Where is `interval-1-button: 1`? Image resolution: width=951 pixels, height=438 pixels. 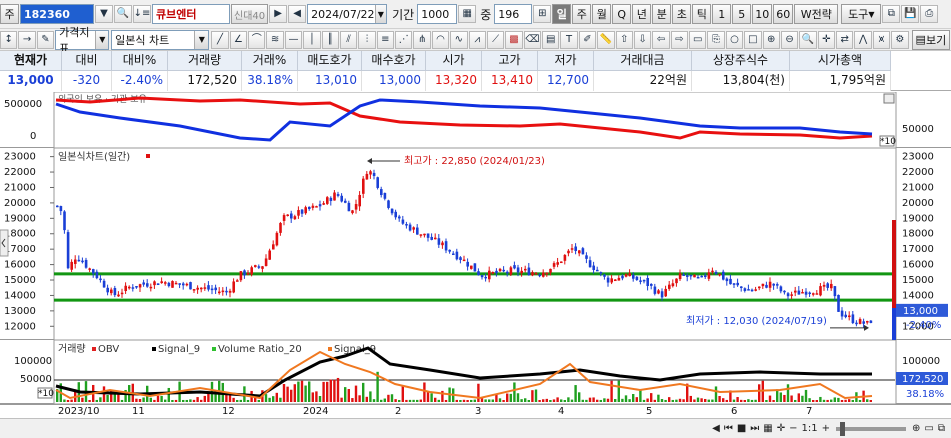
interval-1-button: 1 is located at coordinates (722, 14).